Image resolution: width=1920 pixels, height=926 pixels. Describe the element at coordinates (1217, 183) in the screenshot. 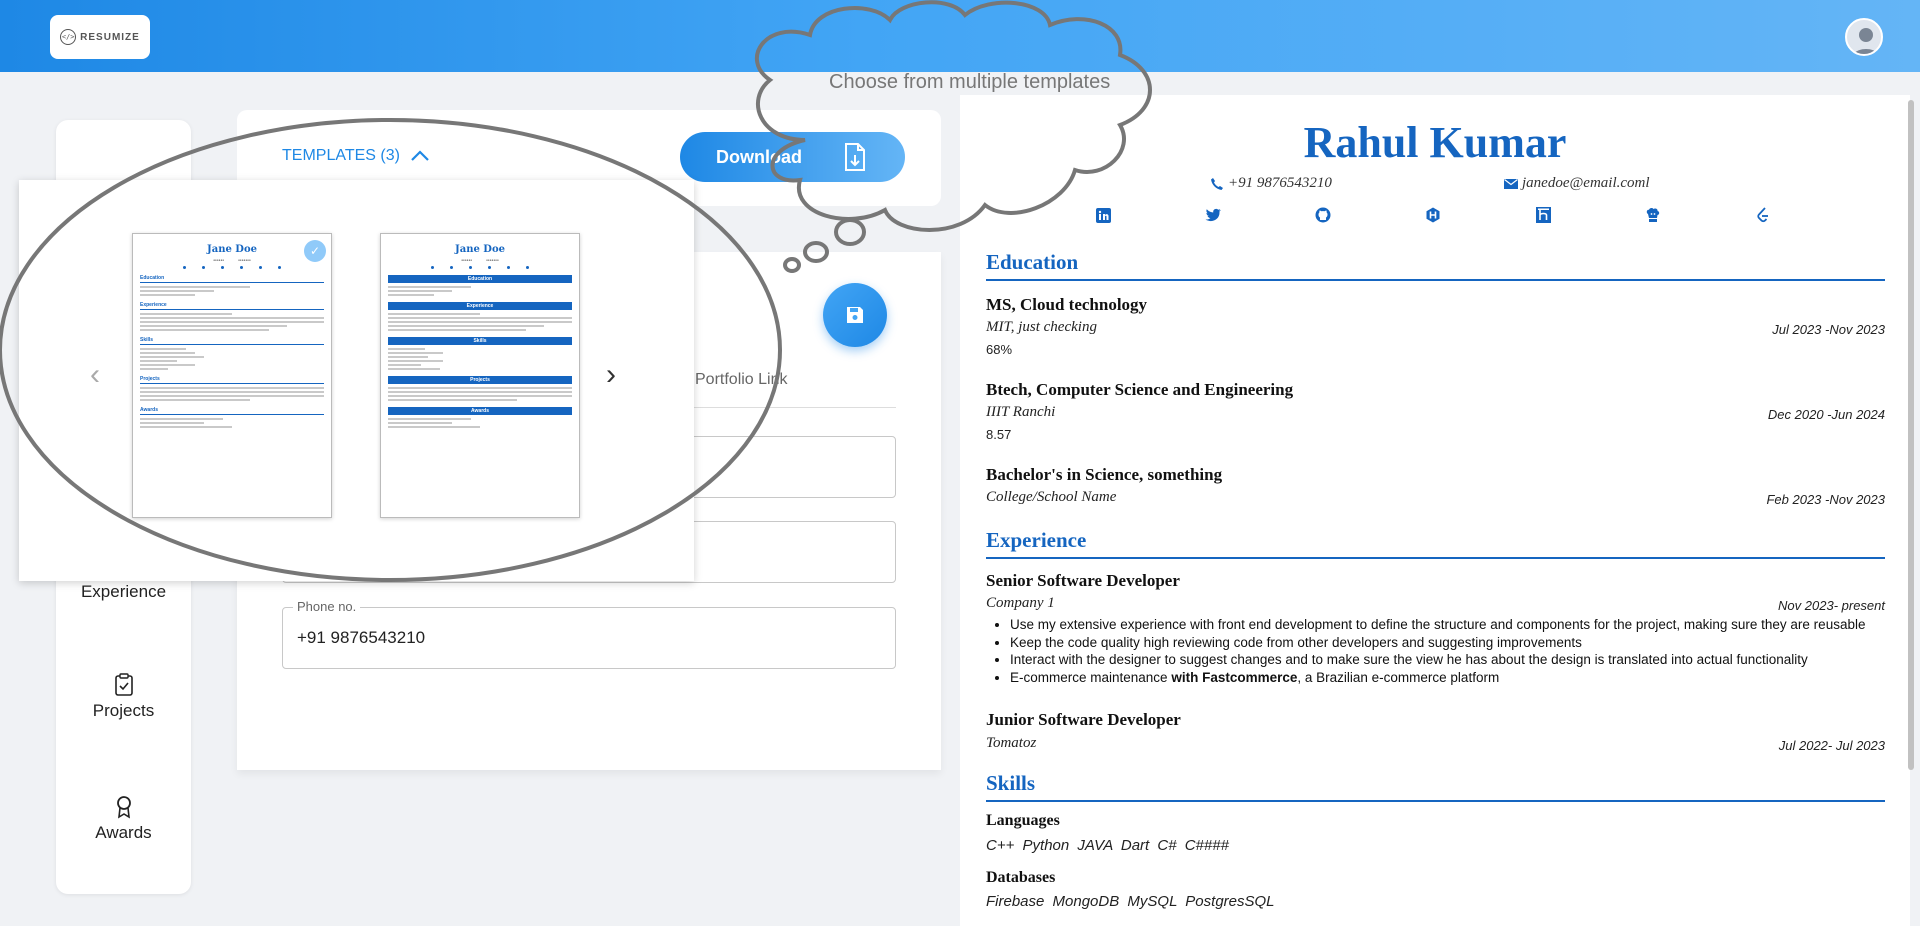

I see `phone-icon` at that location.